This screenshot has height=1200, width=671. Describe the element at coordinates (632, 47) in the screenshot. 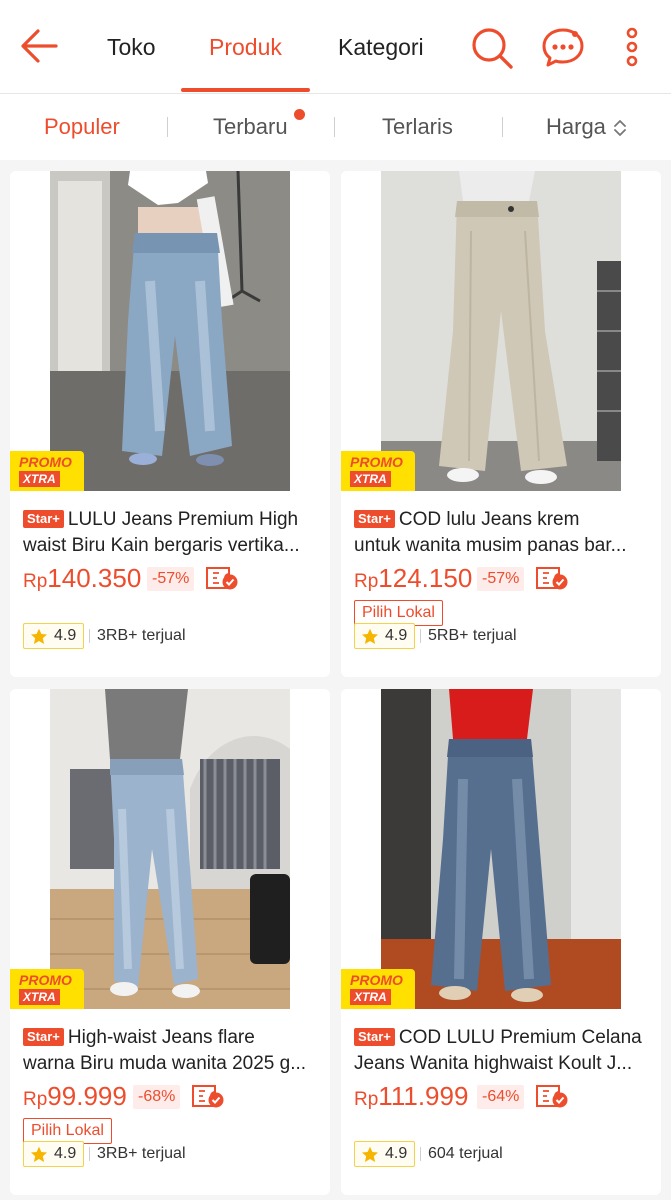

I see `more-vertical-icon` at that location.